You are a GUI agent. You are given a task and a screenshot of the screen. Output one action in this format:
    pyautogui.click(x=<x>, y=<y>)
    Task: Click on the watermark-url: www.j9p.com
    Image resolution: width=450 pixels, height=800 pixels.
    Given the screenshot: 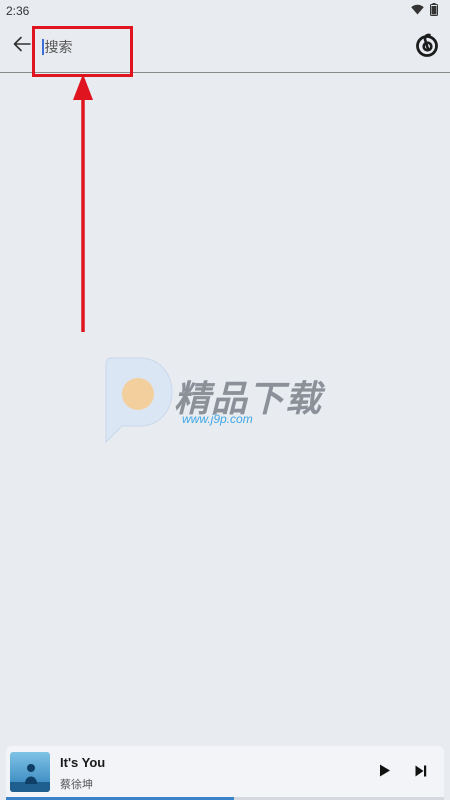 What is the action you would take?
    pyautogui.click(x=217, y=419)
    